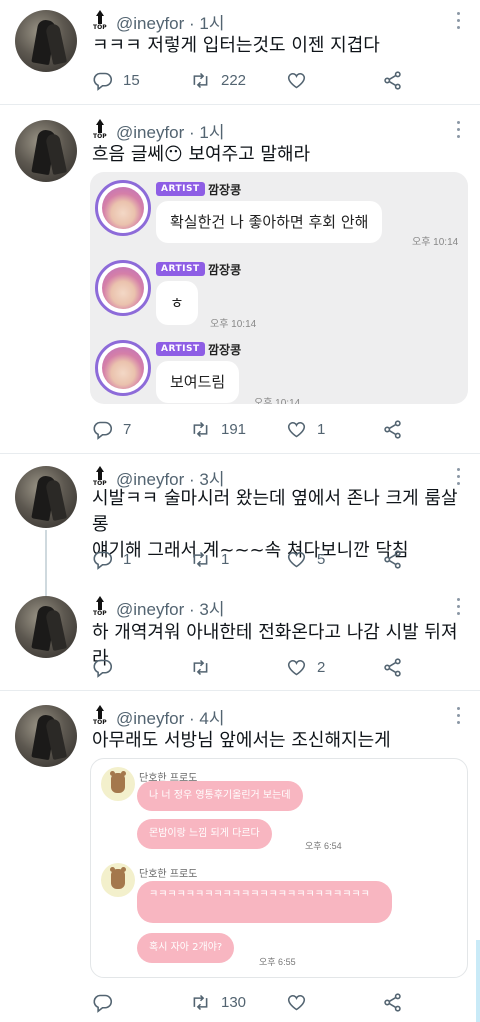 The image size is (480, 1022). I want to click on tweet-handle: @ineyfor · 4시, so click(170, 716).